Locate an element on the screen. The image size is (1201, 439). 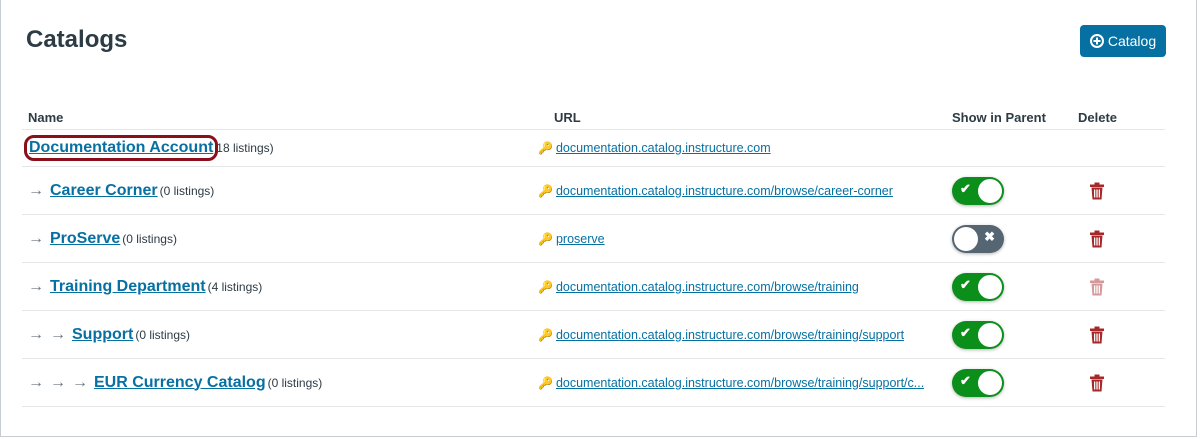
add-catalog-button: Catalog is located at coordinates (1123, 41).